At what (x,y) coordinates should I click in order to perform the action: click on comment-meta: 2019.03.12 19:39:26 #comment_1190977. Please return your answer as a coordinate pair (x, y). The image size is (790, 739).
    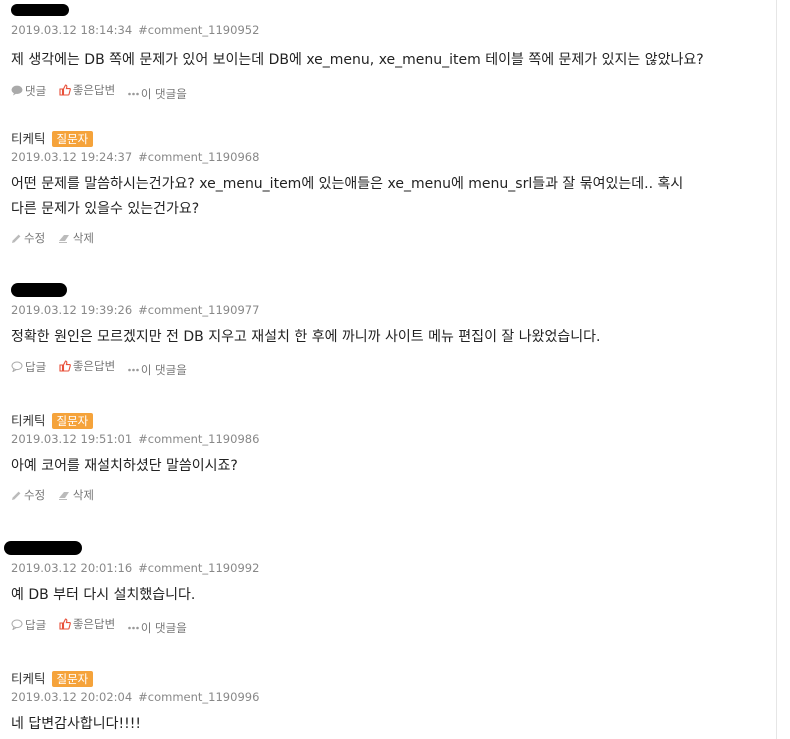
    Looking at the image, I should click on (386, 310).